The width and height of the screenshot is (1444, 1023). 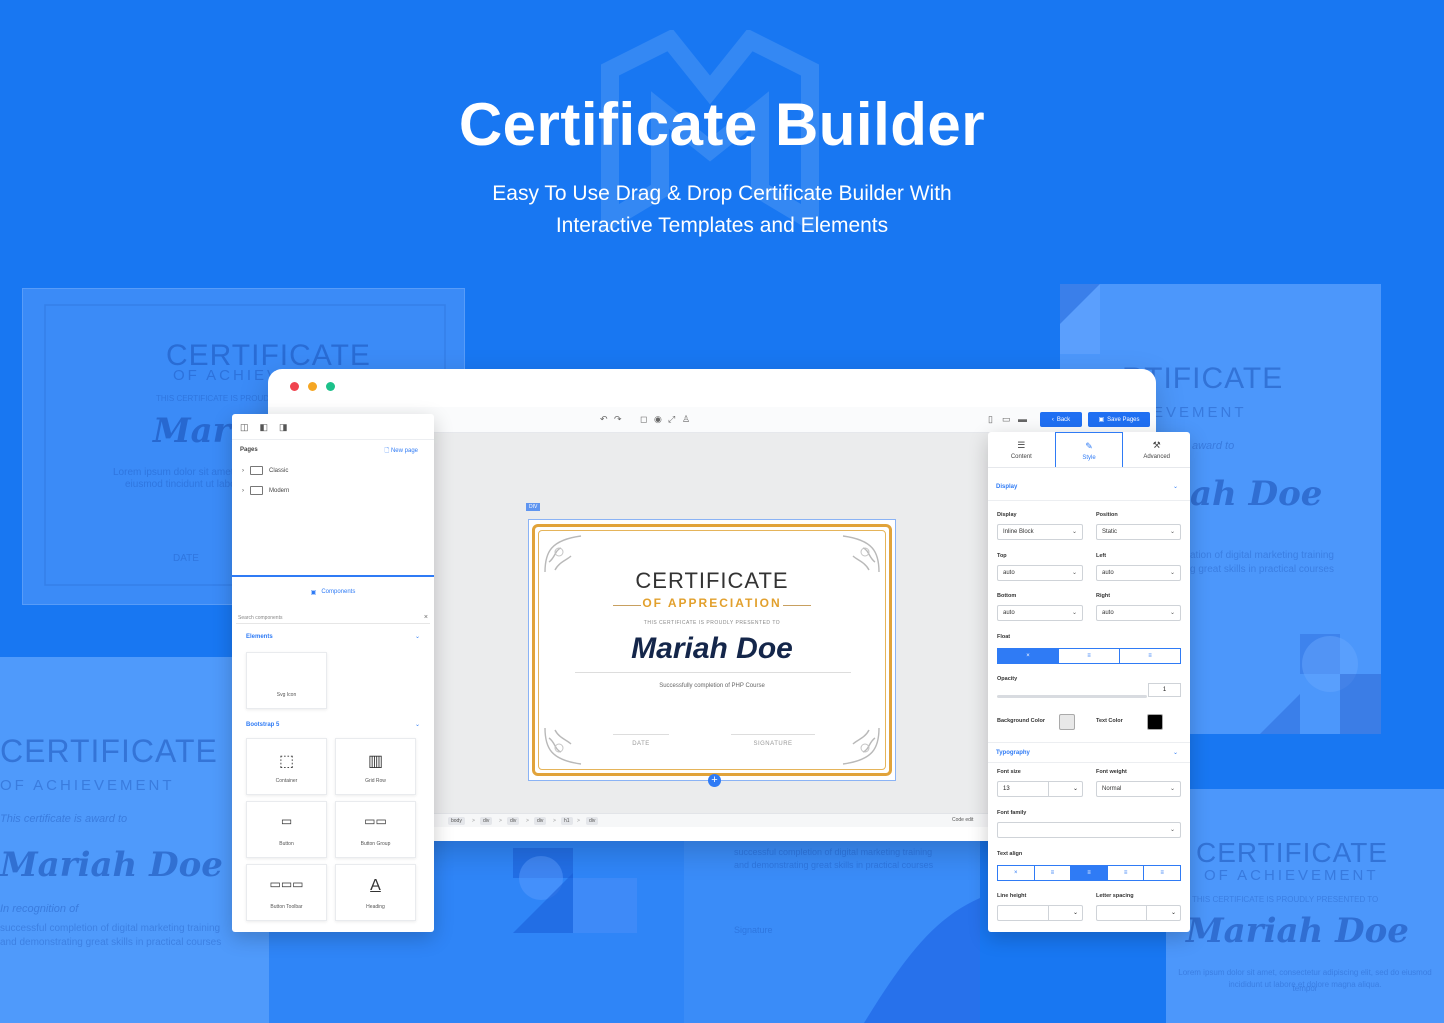 I want to click on bottom-input: auto ⌄, so click(x=1040, y=613).